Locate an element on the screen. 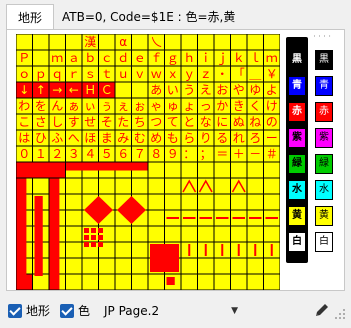 This screenshot has height=328, width=351. palette-bg-3: 紫 is located at coordinates (324, 138).